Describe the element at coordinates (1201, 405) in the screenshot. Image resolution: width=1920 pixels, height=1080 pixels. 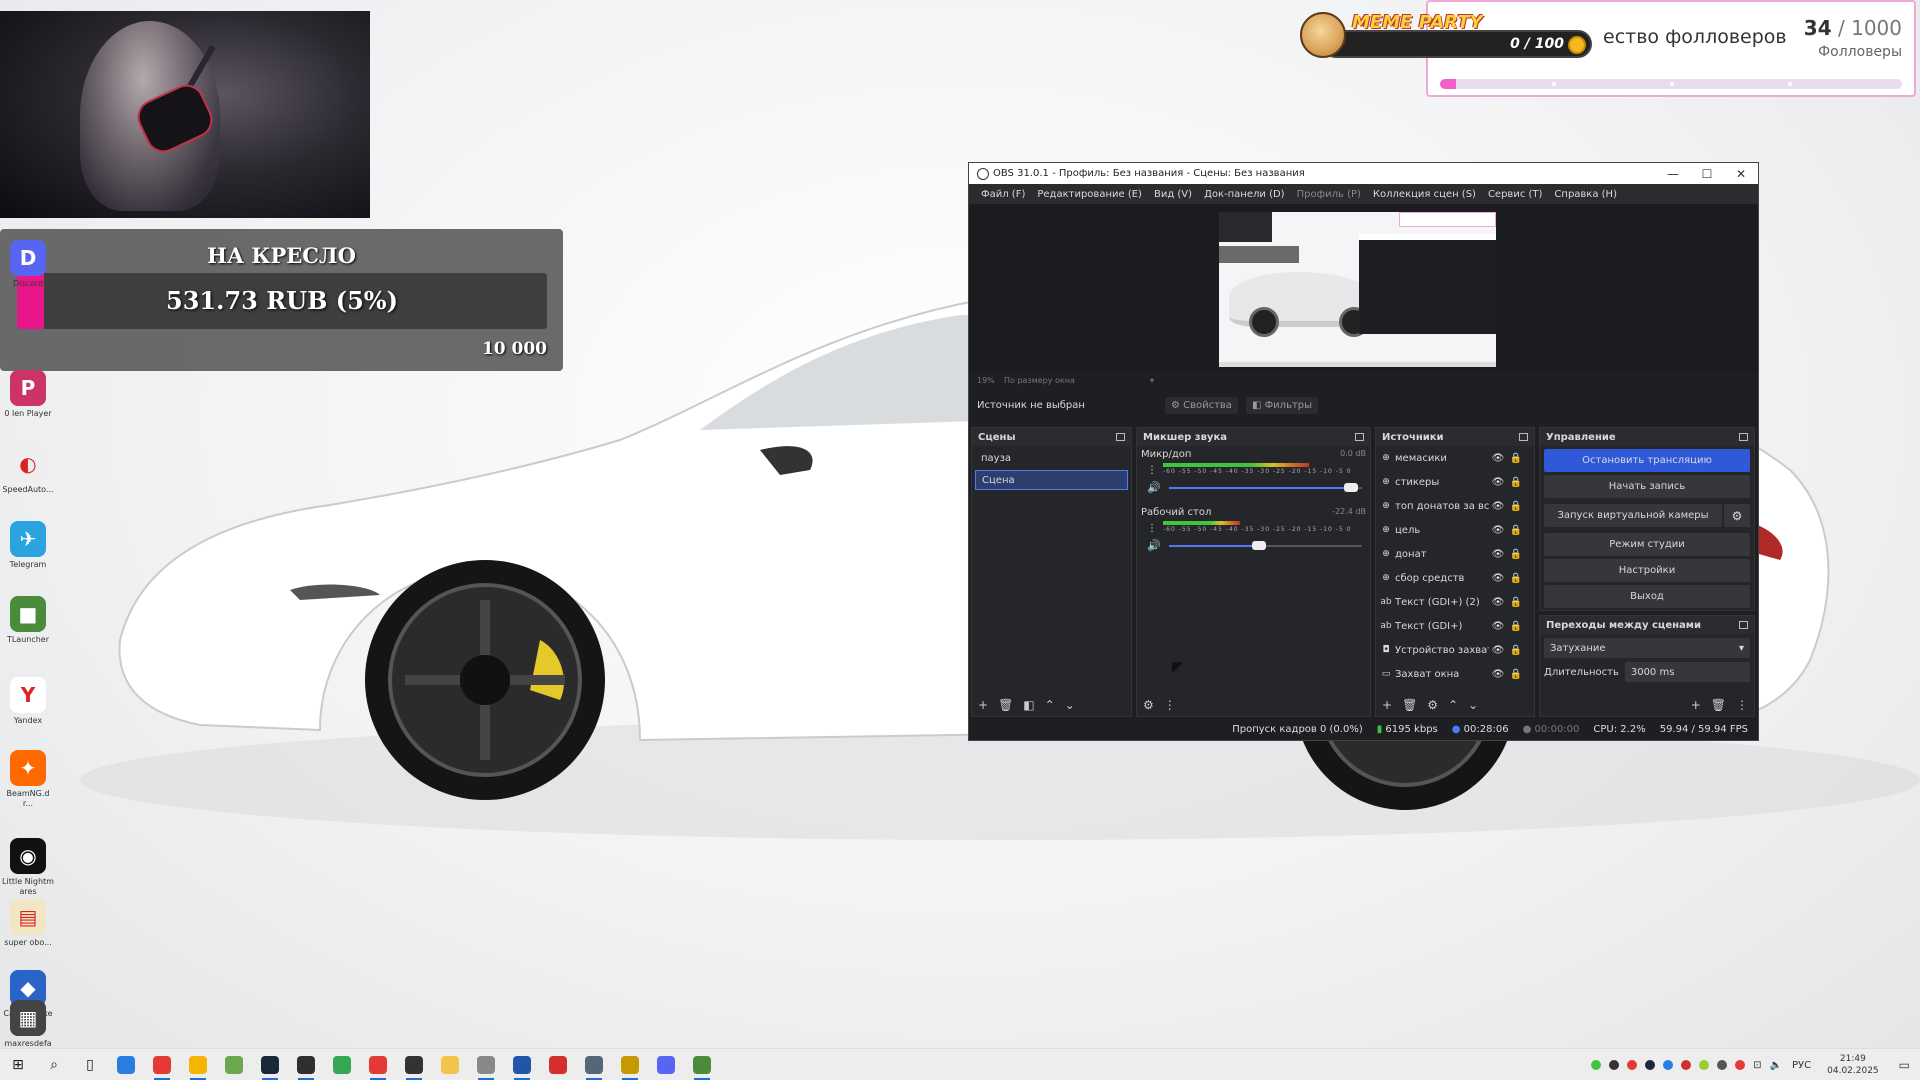
I see `properties-button: ⚙ Свойства` at that location.